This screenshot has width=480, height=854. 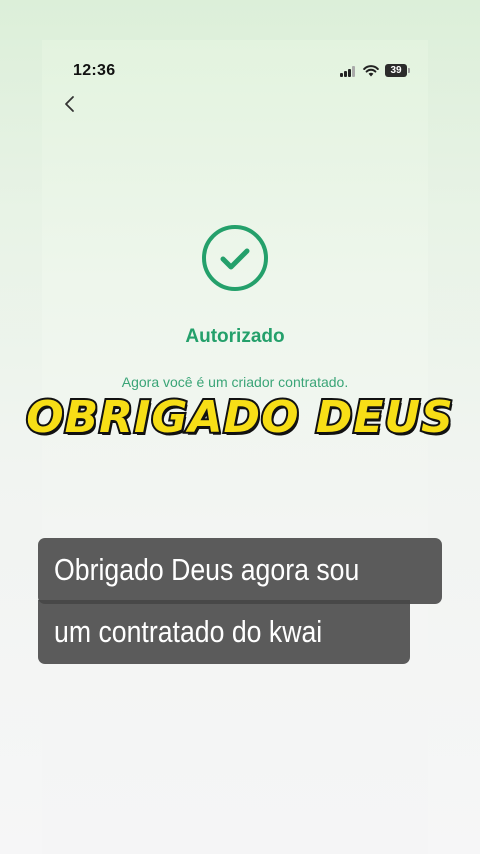 I want to click on overlay-banner: OBRIGADO DEUS, so click(x=239, y=417).